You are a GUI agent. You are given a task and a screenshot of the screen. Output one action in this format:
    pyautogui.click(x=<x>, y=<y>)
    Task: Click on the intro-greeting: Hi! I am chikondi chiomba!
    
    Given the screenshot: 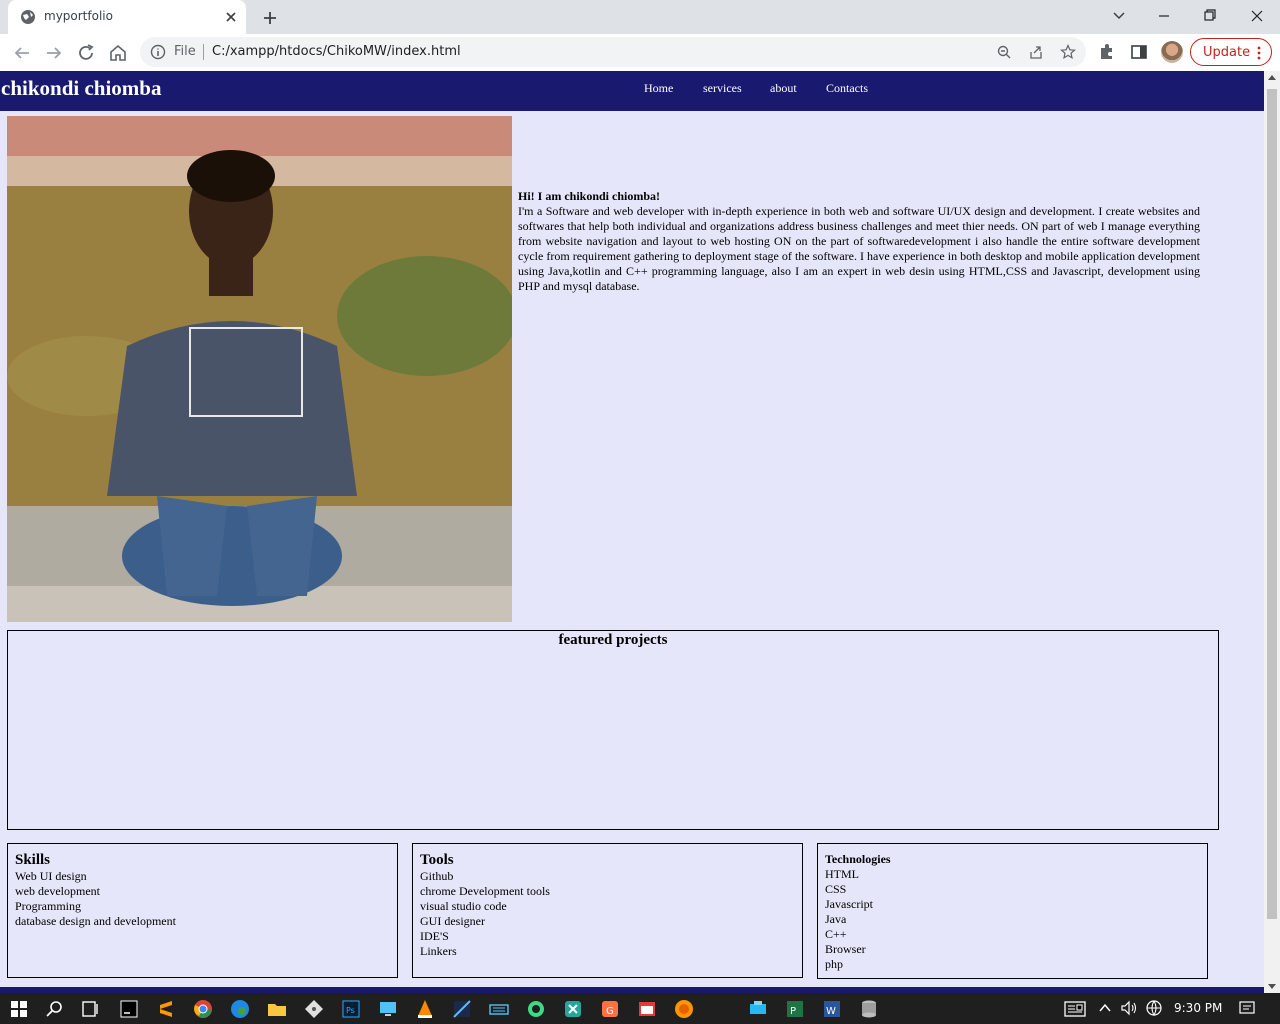 What is the action you would take?
    pyautogui.click(x=589, y=196)
    